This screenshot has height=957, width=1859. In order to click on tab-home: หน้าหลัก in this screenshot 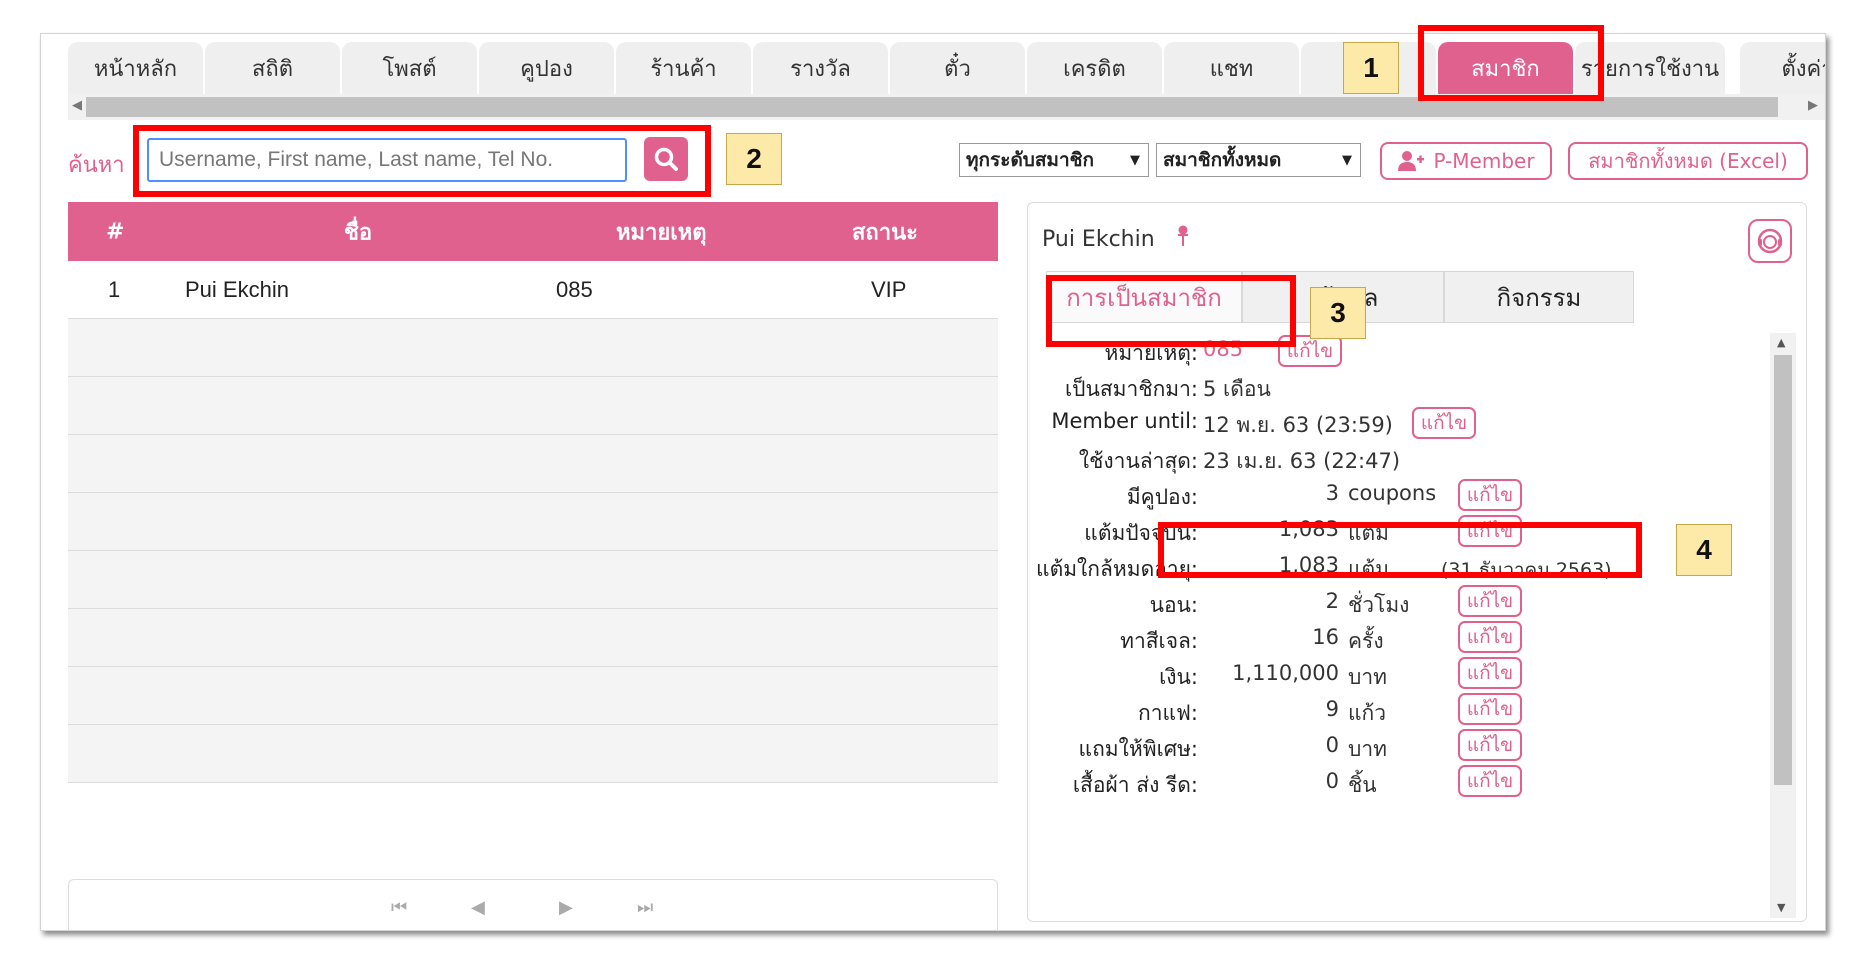, I will do `click(135, 68)`.